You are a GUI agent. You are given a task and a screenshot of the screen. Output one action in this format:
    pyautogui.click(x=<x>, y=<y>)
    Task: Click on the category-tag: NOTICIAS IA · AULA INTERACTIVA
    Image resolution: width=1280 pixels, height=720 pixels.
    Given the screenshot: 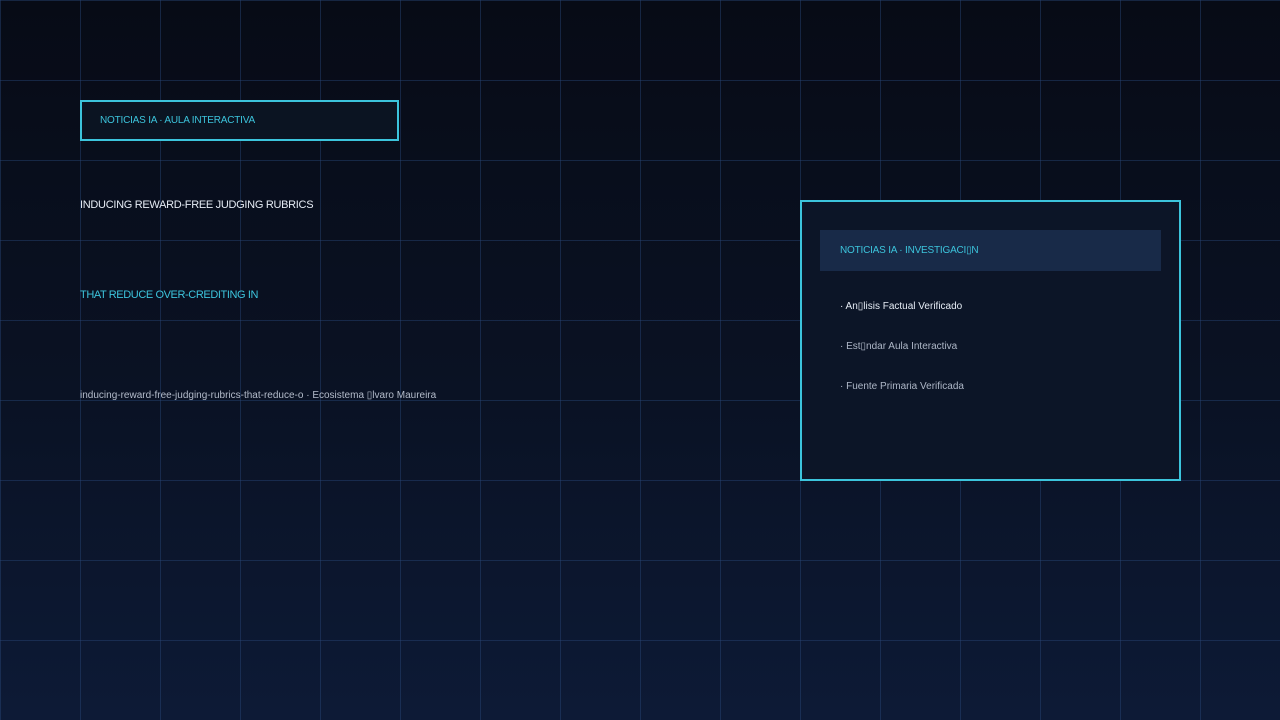 What is the action you would take?
    pyautogui.click(x=239, y=120)
    